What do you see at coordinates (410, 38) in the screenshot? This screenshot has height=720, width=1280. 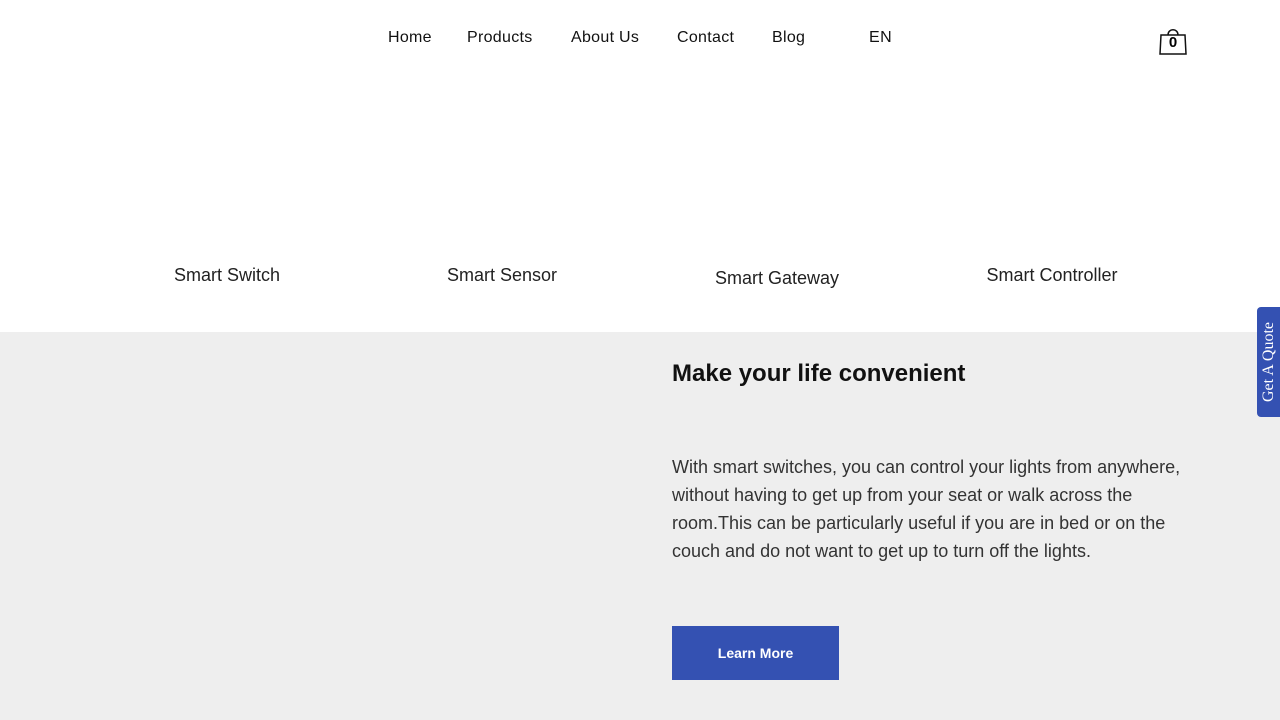 I see `nav-home: Home` at bounding box center [410, 38].